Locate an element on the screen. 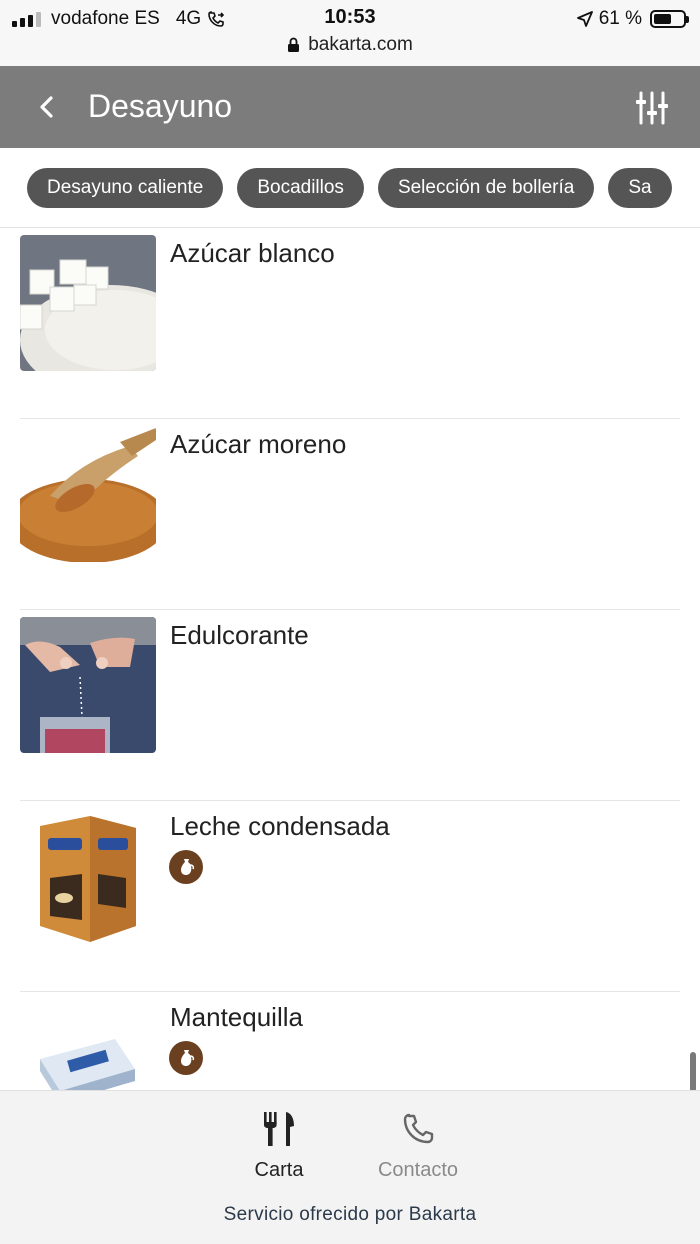  product-name: Mantequilla is located at coordinates (236, 1017).